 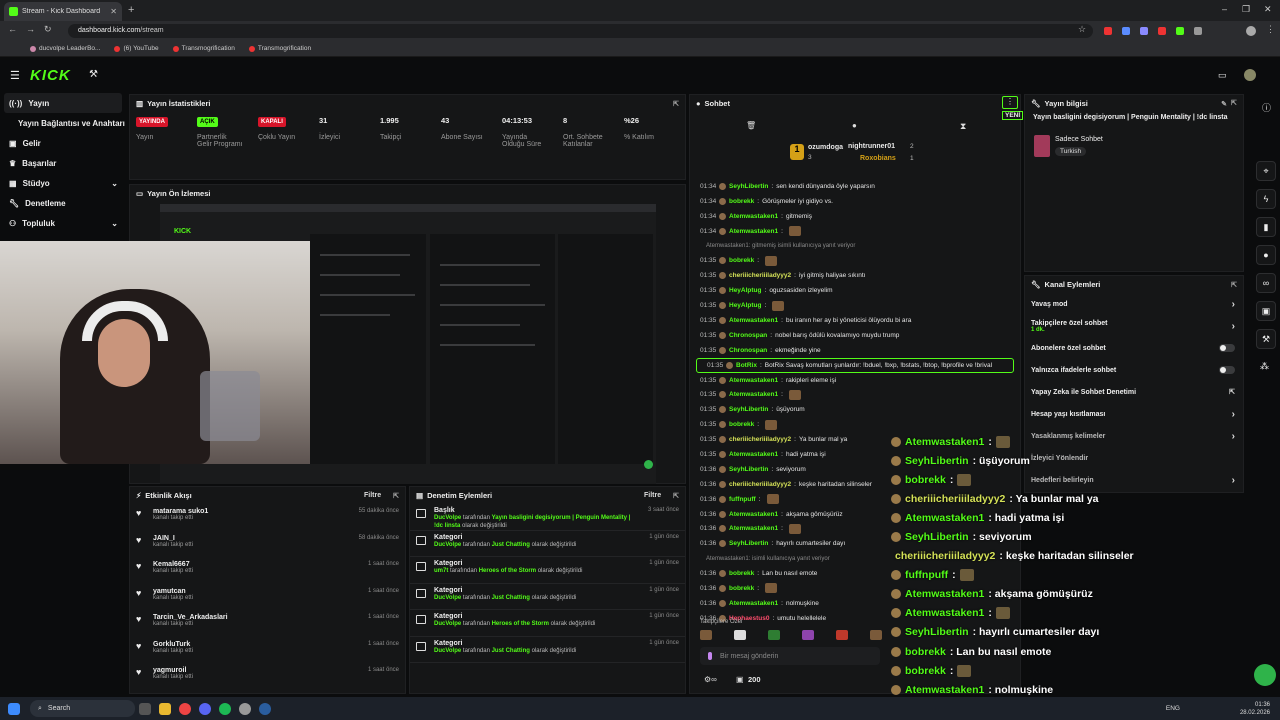 I want to click on taskview-icon, so click(x=145, y=708).